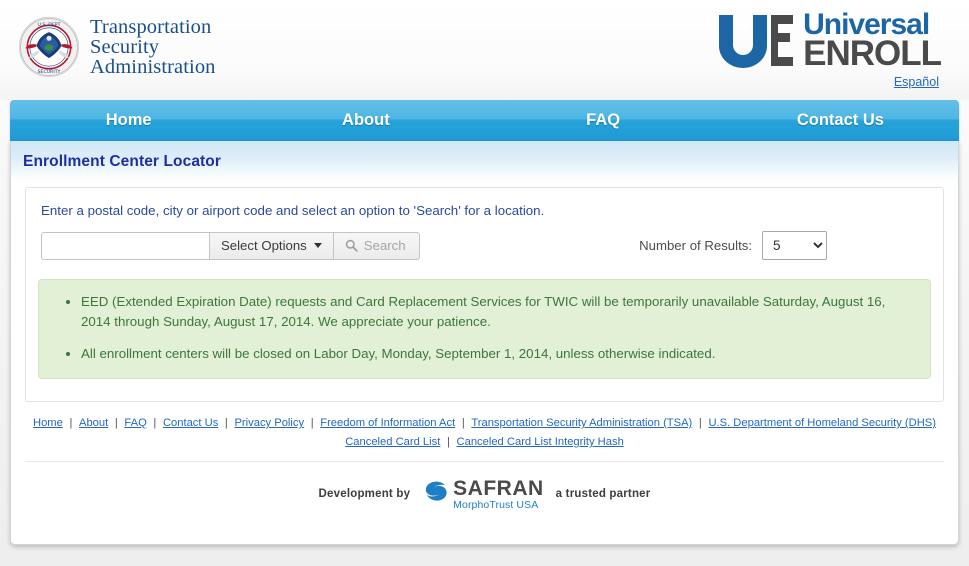  Describe the element at coordinates (49, 25) in the screenshot. I see `svg-text: U.S. DEPT` at that location.